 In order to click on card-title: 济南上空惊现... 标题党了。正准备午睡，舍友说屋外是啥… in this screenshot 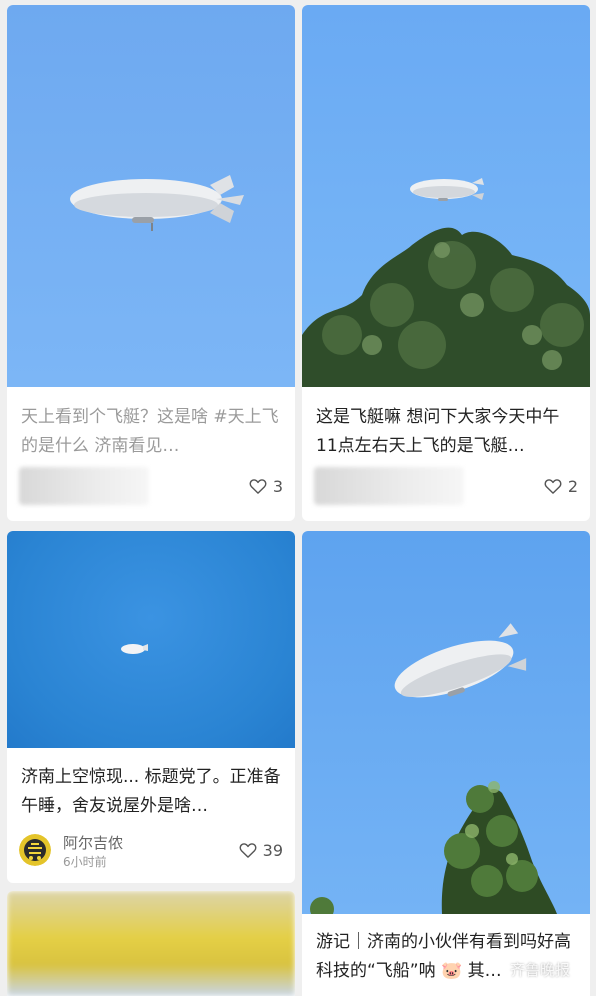, I will do `click(153, 792)`.